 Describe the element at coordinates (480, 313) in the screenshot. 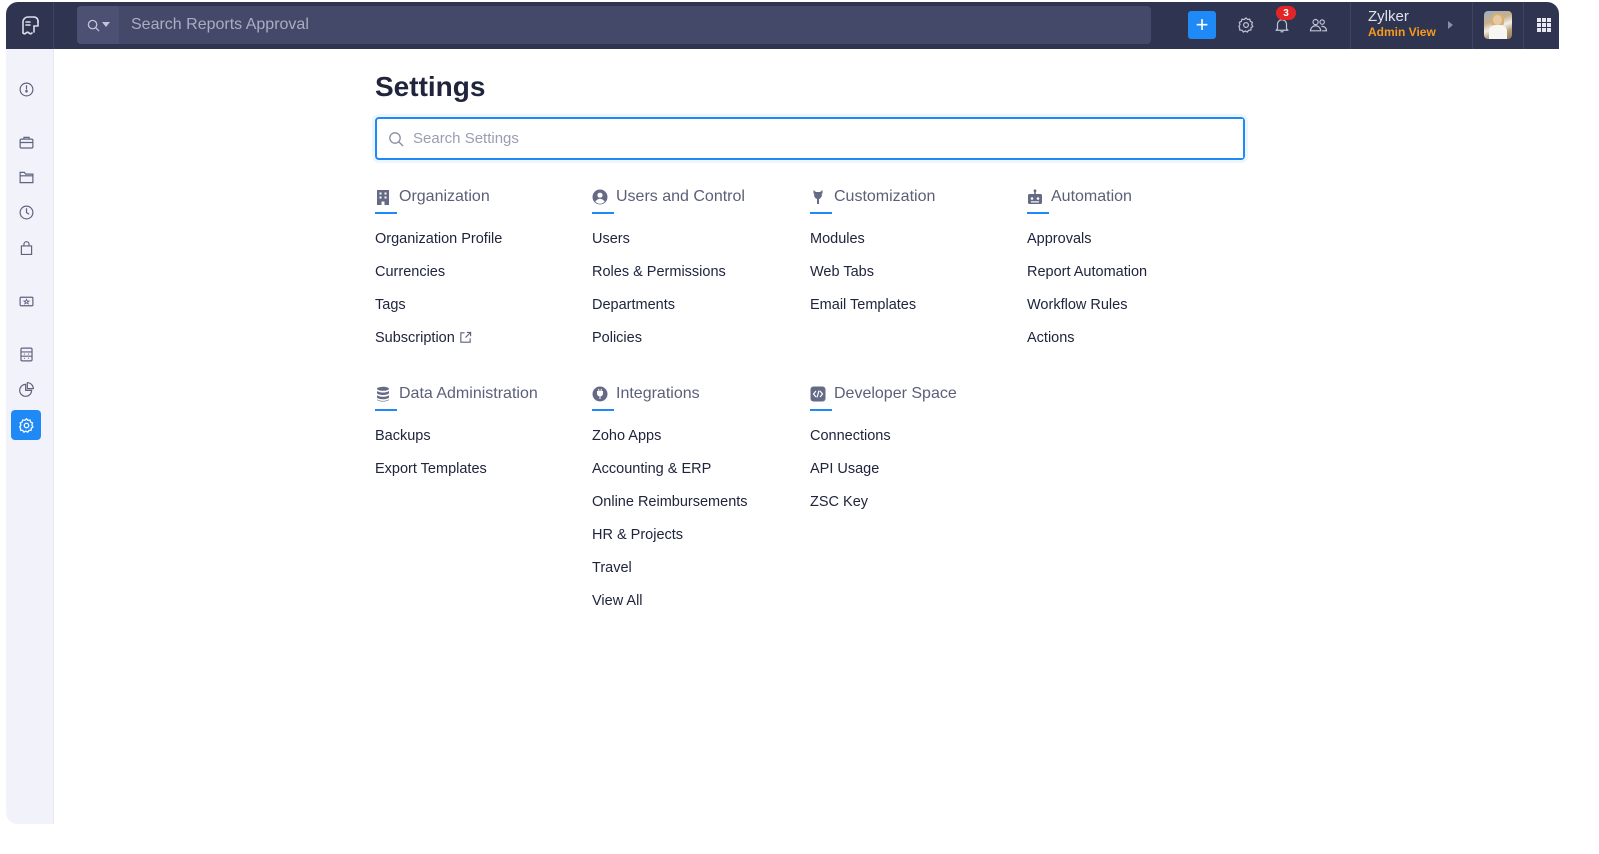

I see `settings-link-tags: Tags` at that location.